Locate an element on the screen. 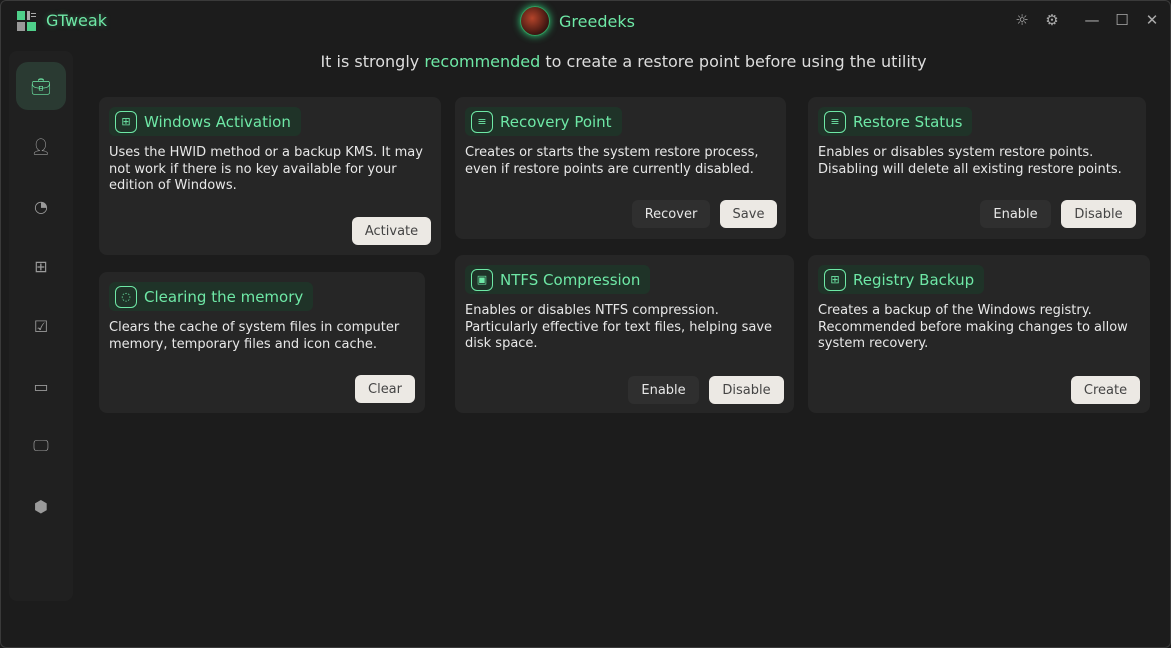 Image resolution: width=1171 pixels, height=648 pixels. palette-icon: ◔ is located at coordinates (41, 206).